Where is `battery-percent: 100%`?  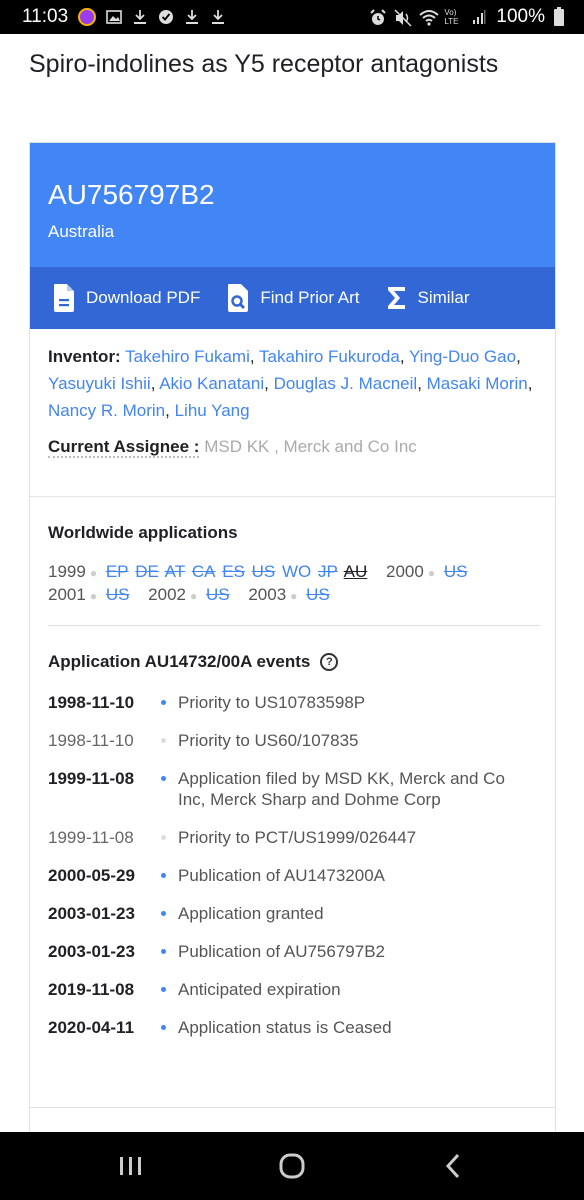
battery-percent: 100% is located at coordinates (520, 16).